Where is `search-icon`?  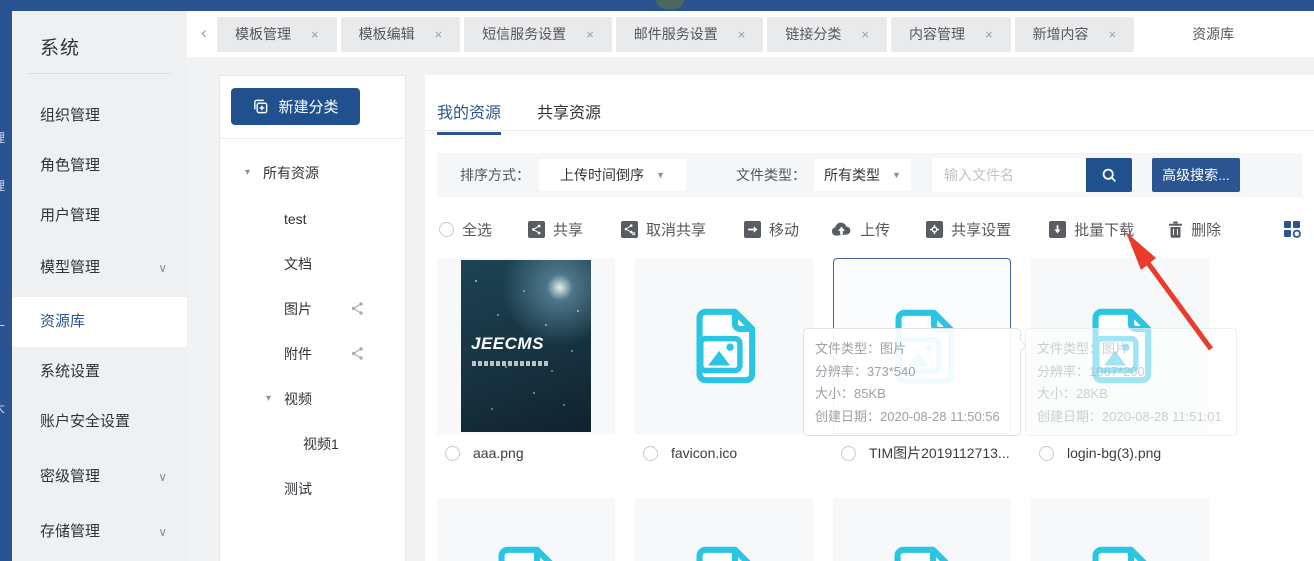 search-icon is located at coordinates (1109, 175).